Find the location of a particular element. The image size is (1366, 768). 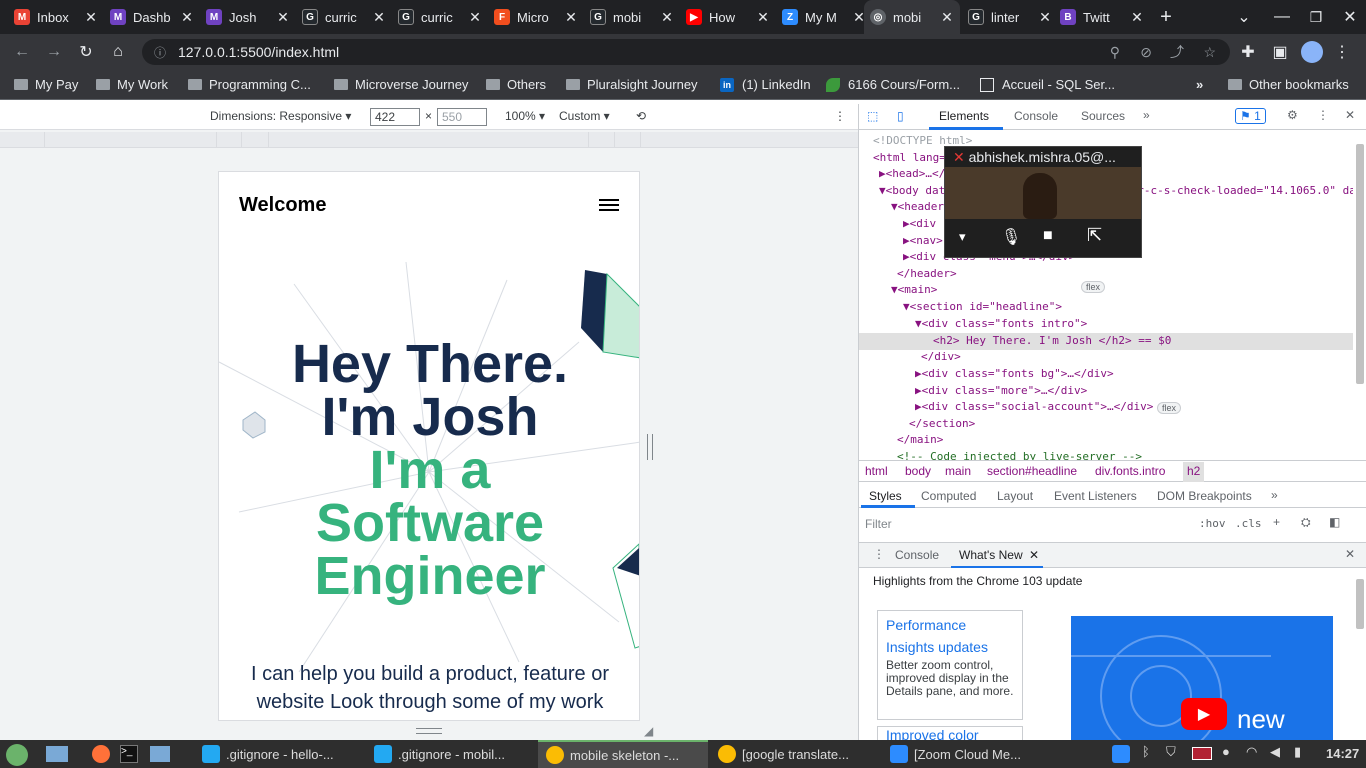

device-toggle-icon: ▯ is located at coordinates (900, 116).